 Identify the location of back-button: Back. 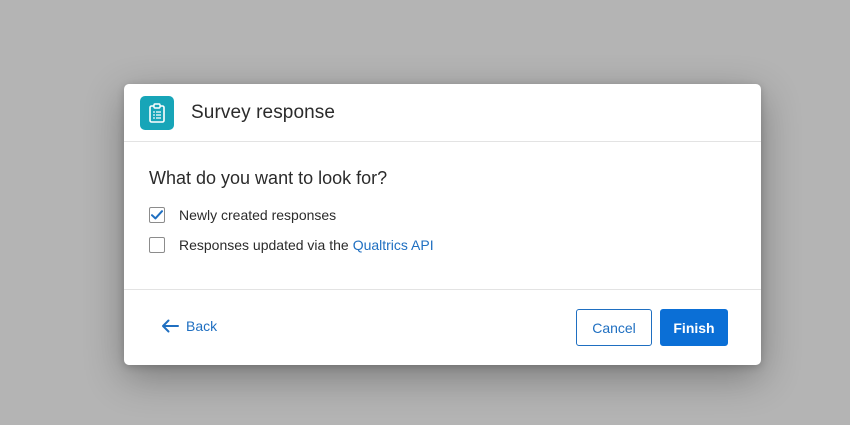
(189, 326).